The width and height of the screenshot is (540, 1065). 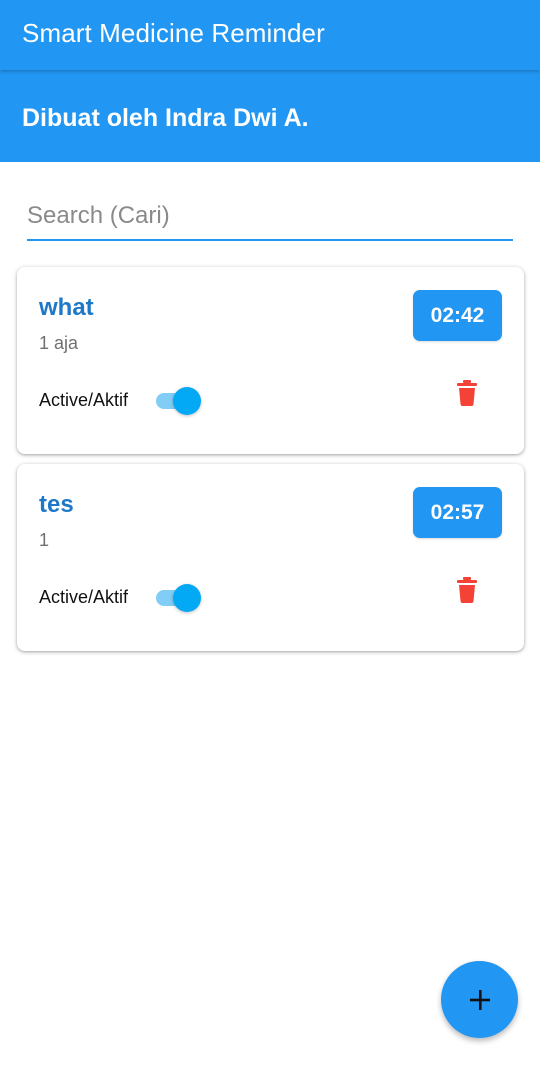 What do you see at coordinates (59, 343) in the screenshot?
I see `medicine-dose: 1 aja` at bounding box center [59, 343].